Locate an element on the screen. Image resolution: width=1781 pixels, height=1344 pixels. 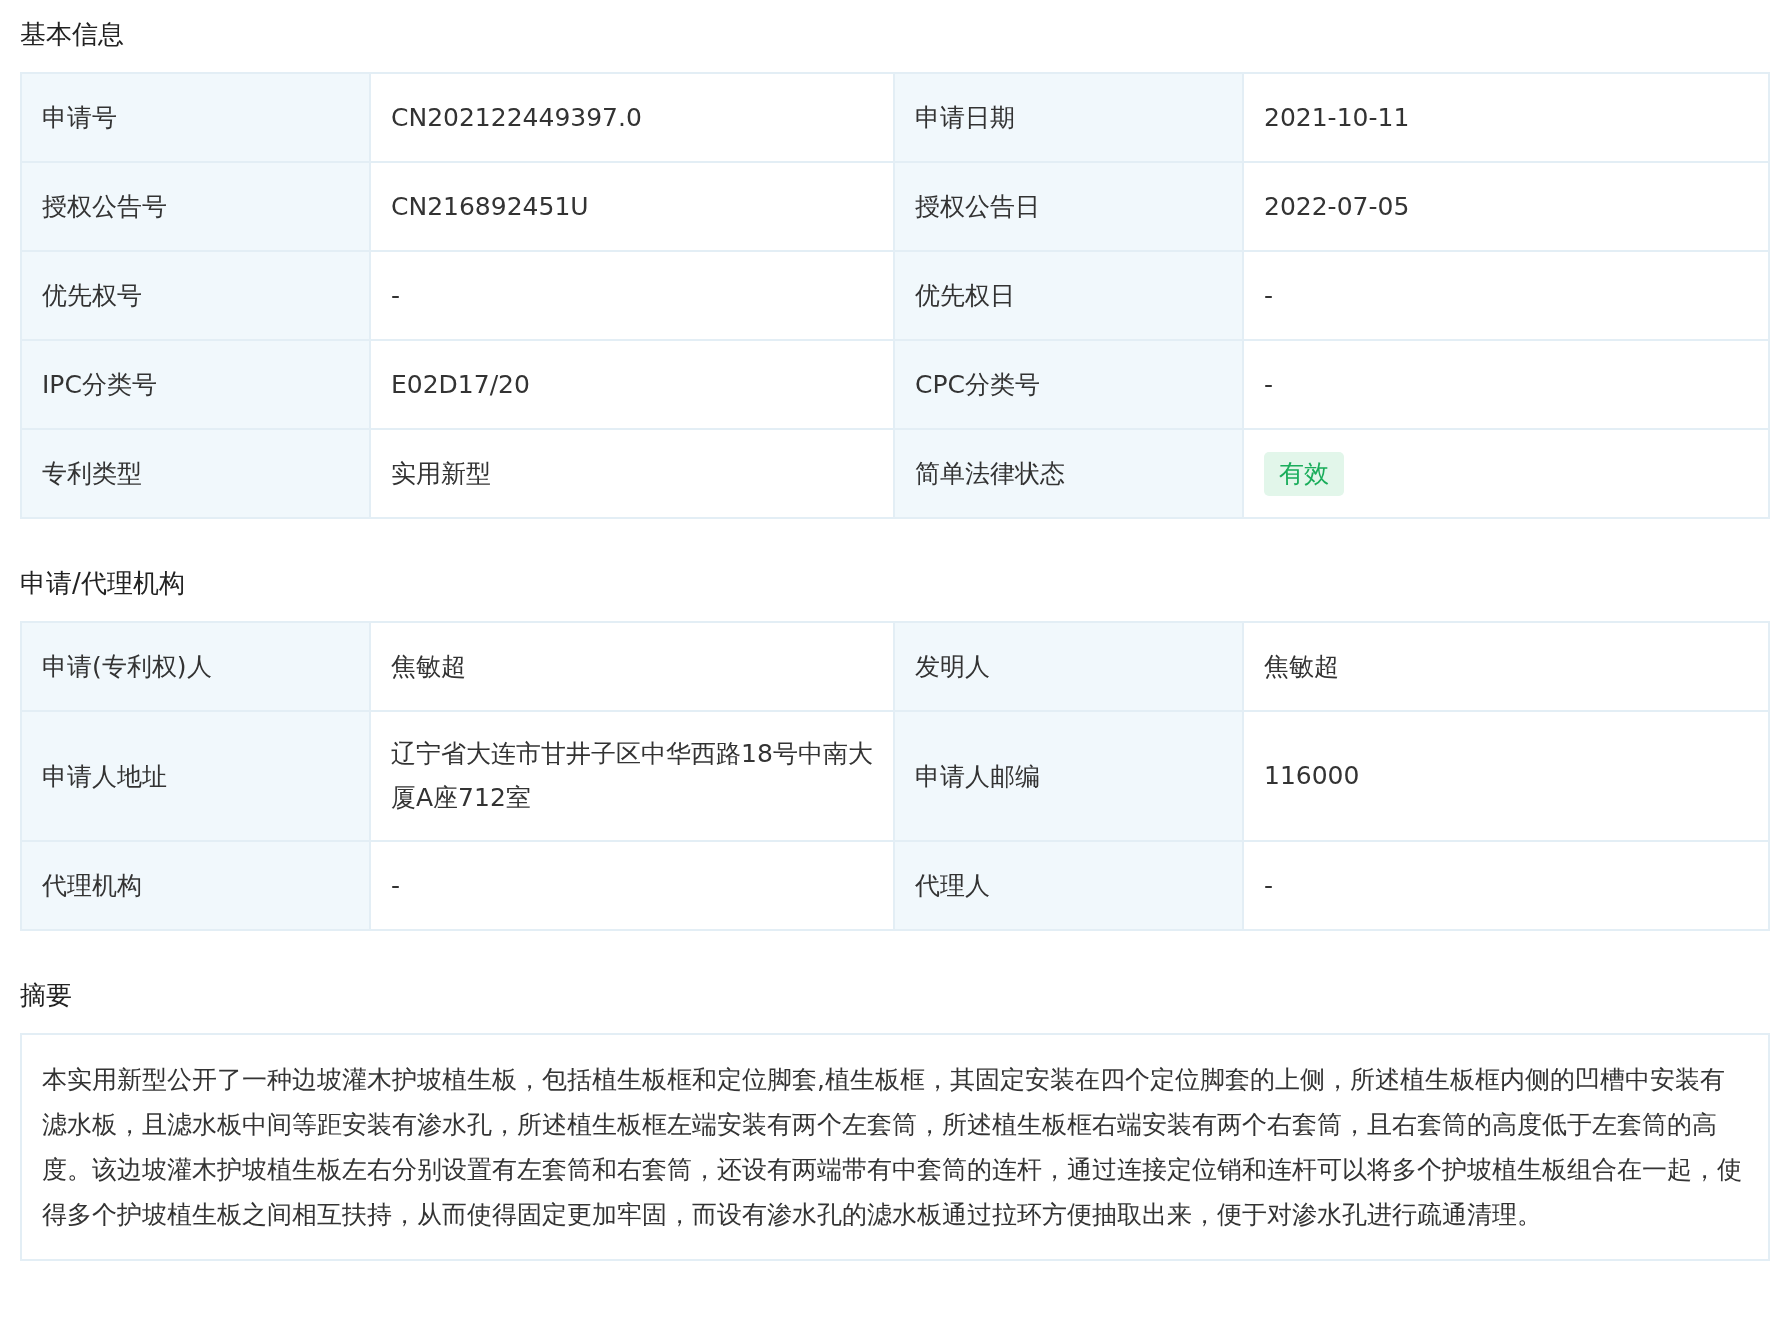
field-label: 申请人地址 is located at coordinates (196, 776).